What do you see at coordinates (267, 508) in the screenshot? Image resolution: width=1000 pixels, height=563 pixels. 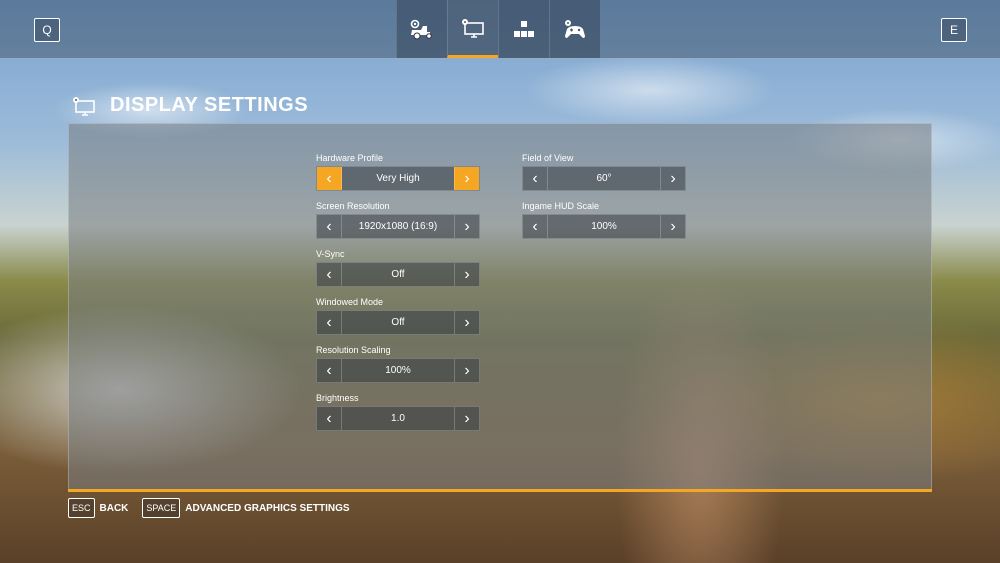 I see `advanced-graphics-label: ADVANCED GRAPHICS SETTINGS` at bounding box center [267, 508].